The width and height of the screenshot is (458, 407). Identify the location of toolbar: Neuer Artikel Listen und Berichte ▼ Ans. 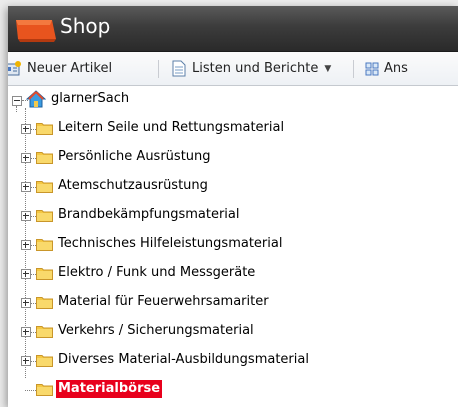
(233, 69).